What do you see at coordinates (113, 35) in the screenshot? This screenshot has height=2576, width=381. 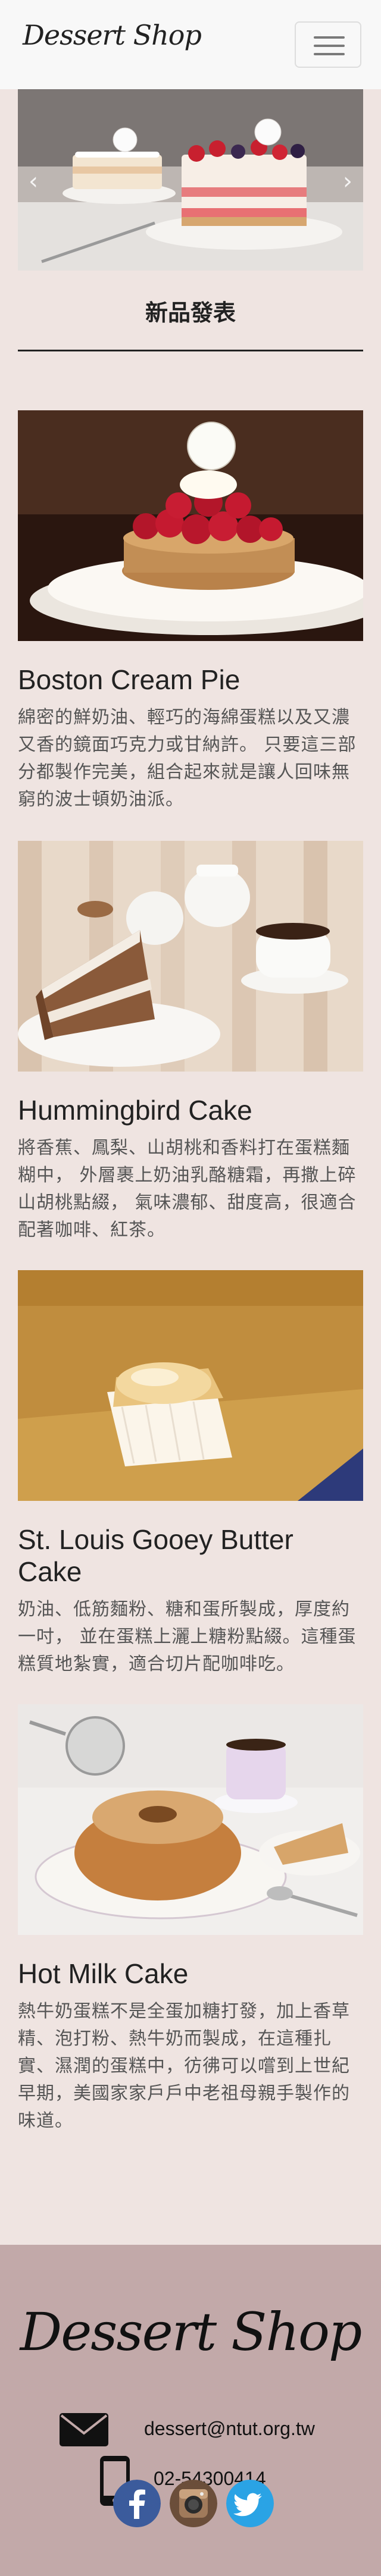 I see `brand-logo: Dessert Shop` at bounding box center [113, 35].